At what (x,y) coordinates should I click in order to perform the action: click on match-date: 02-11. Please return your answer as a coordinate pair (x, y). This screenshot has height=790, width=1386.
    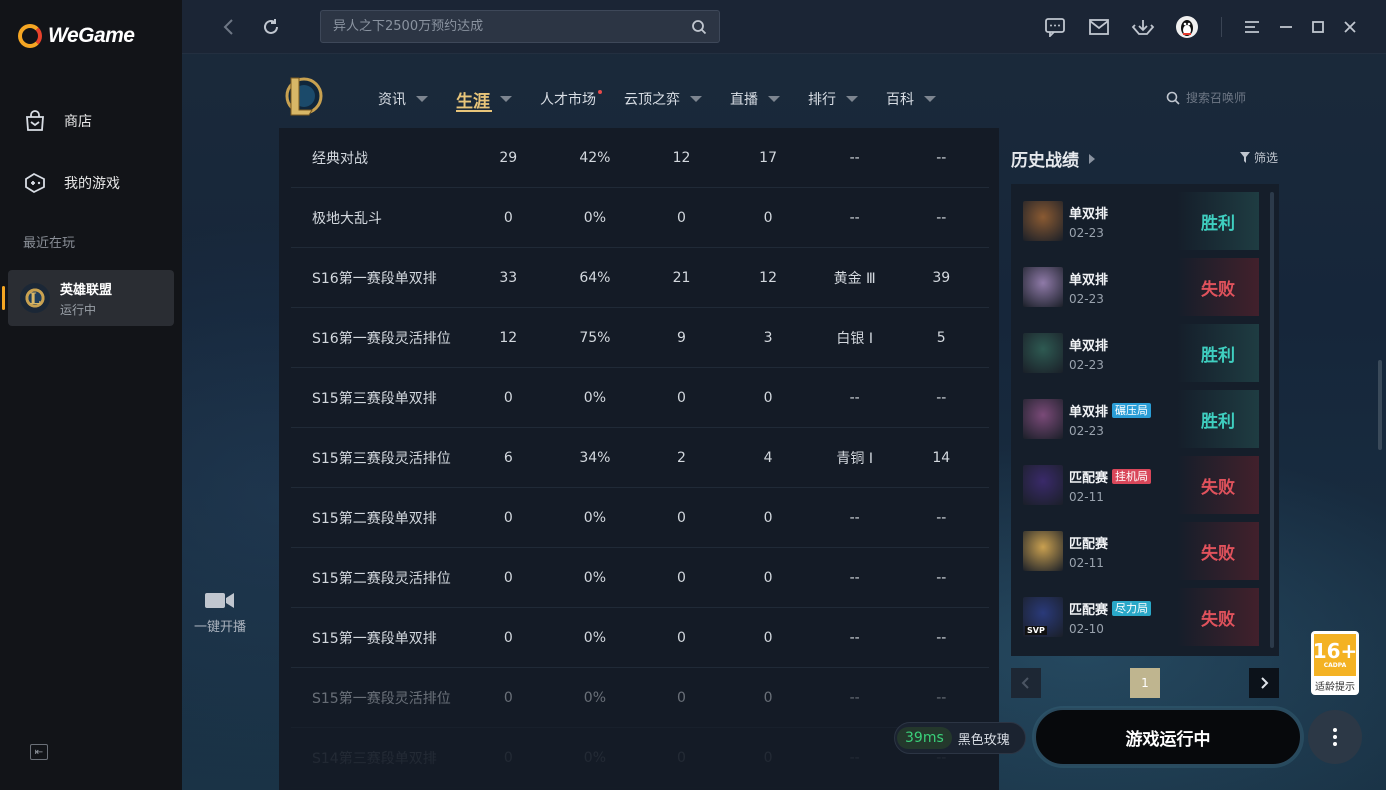
    Looking at the image, I should click on (1086, 496).